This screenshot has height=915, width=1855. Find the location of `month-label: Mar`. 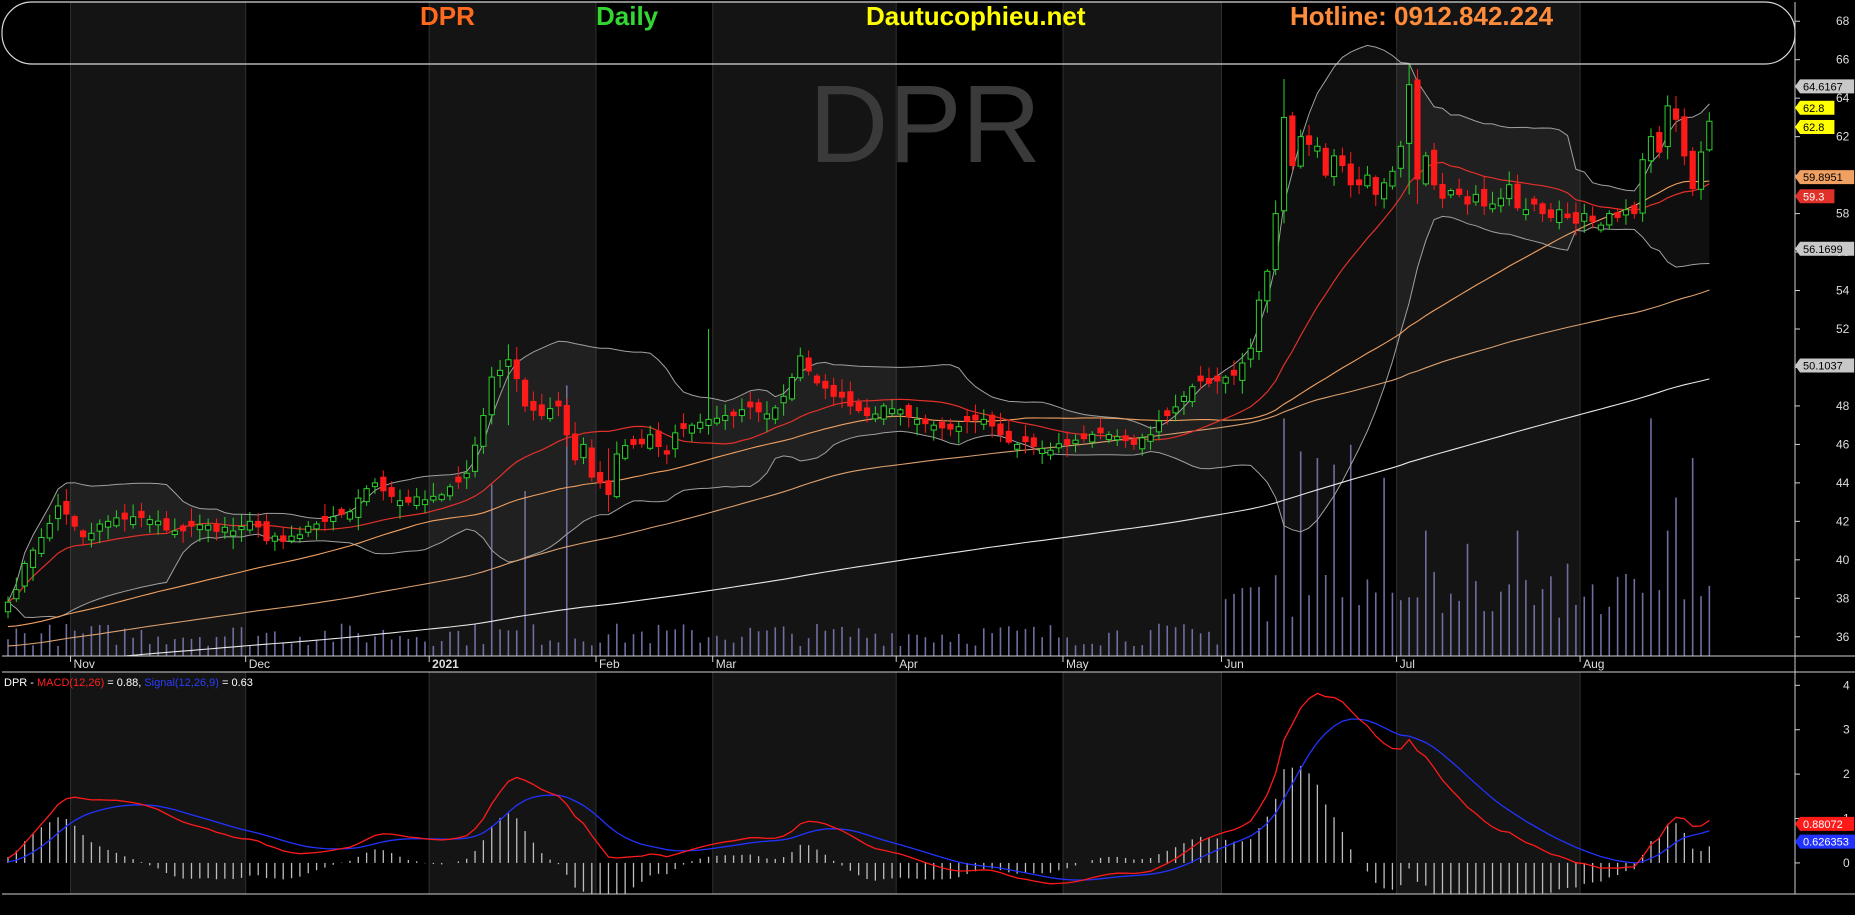

month-label: Mar is located at coordinates (726, 664).